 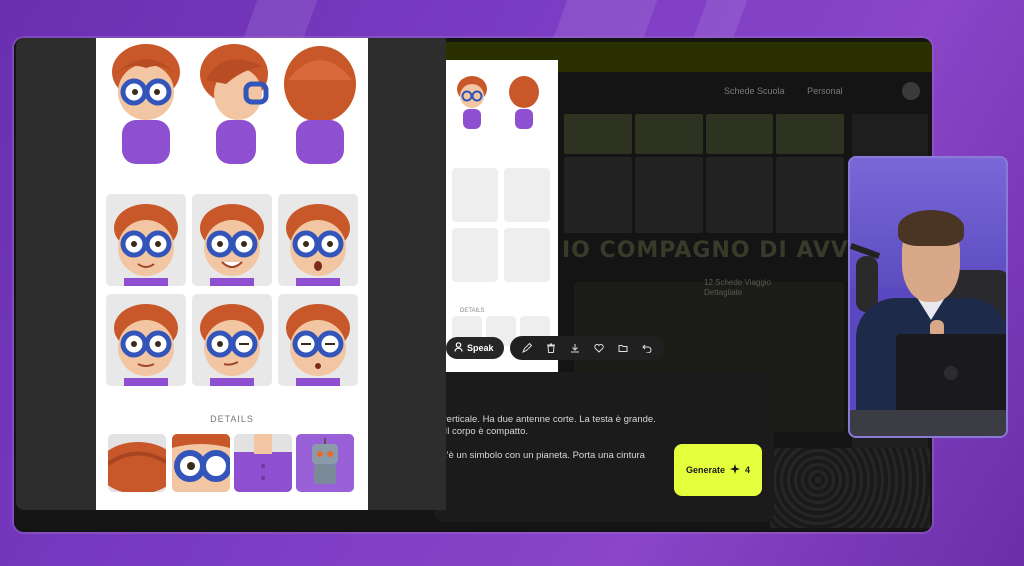 I want to click on background-thumbnail-grid, so click(x=704, y=173).